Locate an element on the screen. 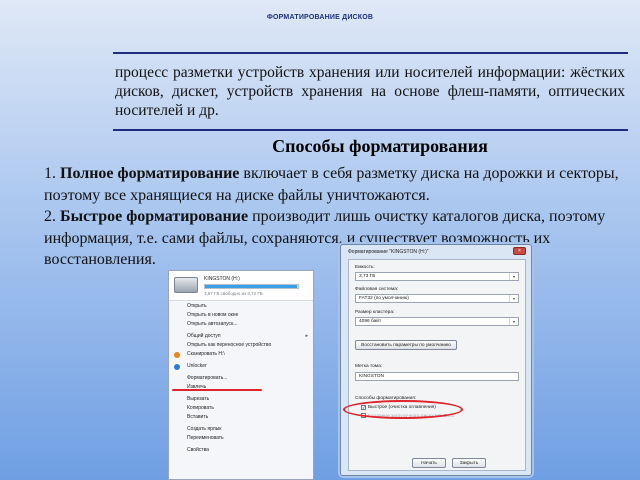 The width and height of the screenshot is (640, 480). format-highlight-underline is located at coordinates (217, 390).